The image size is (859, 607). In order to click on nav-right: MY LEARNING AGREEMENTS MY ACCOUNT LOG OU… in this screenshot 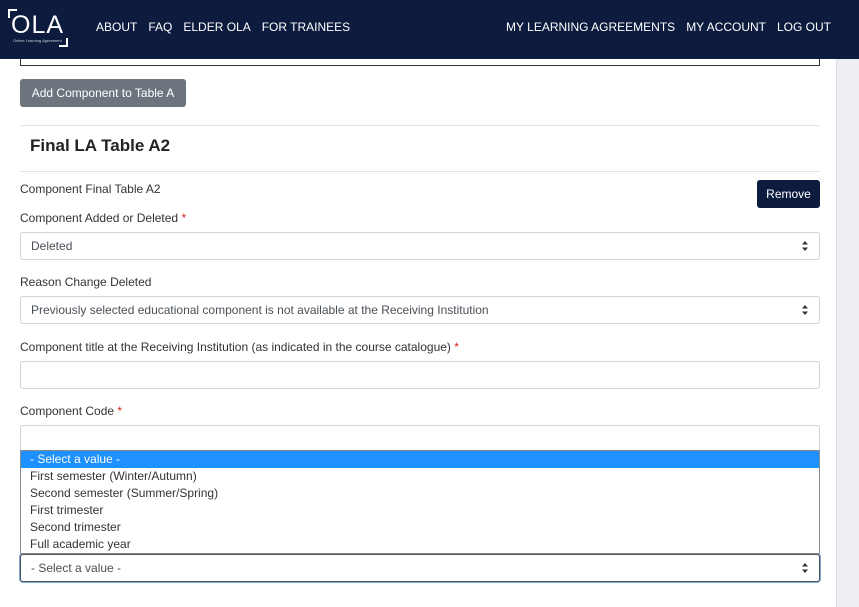, I will do `click(668, 27)`.